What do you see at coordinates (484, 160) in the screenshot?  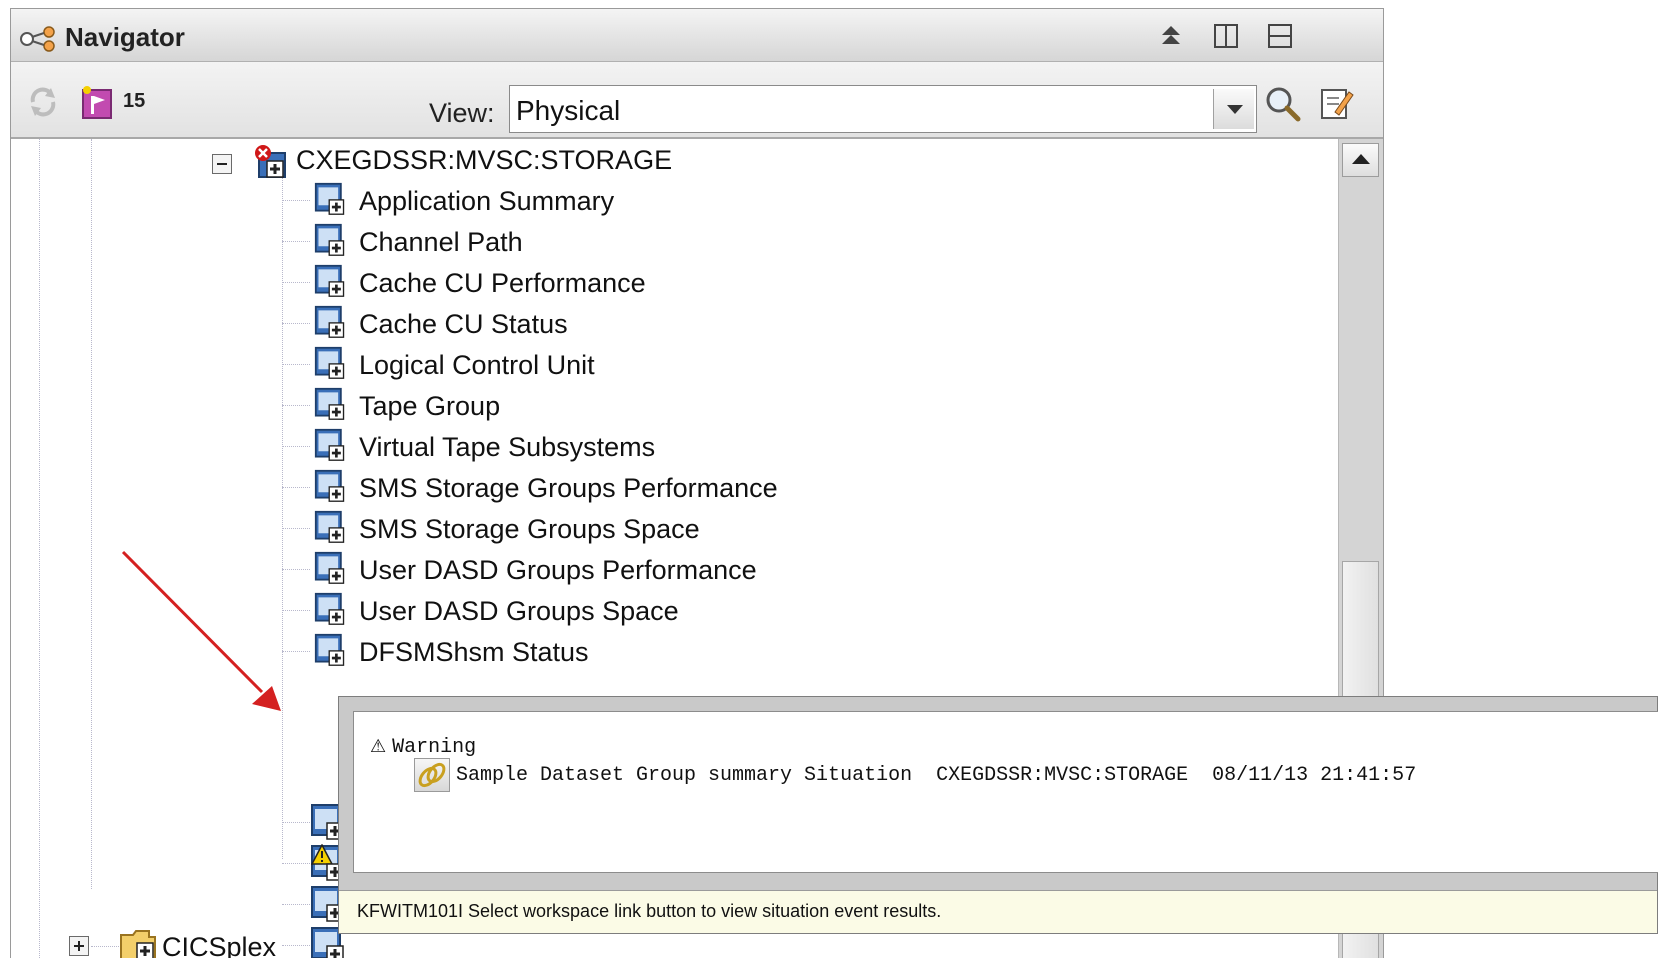 I see `tree-node-label: CXEGDSSR:MVSC:STORAGE` at bounding box center [484, 160].